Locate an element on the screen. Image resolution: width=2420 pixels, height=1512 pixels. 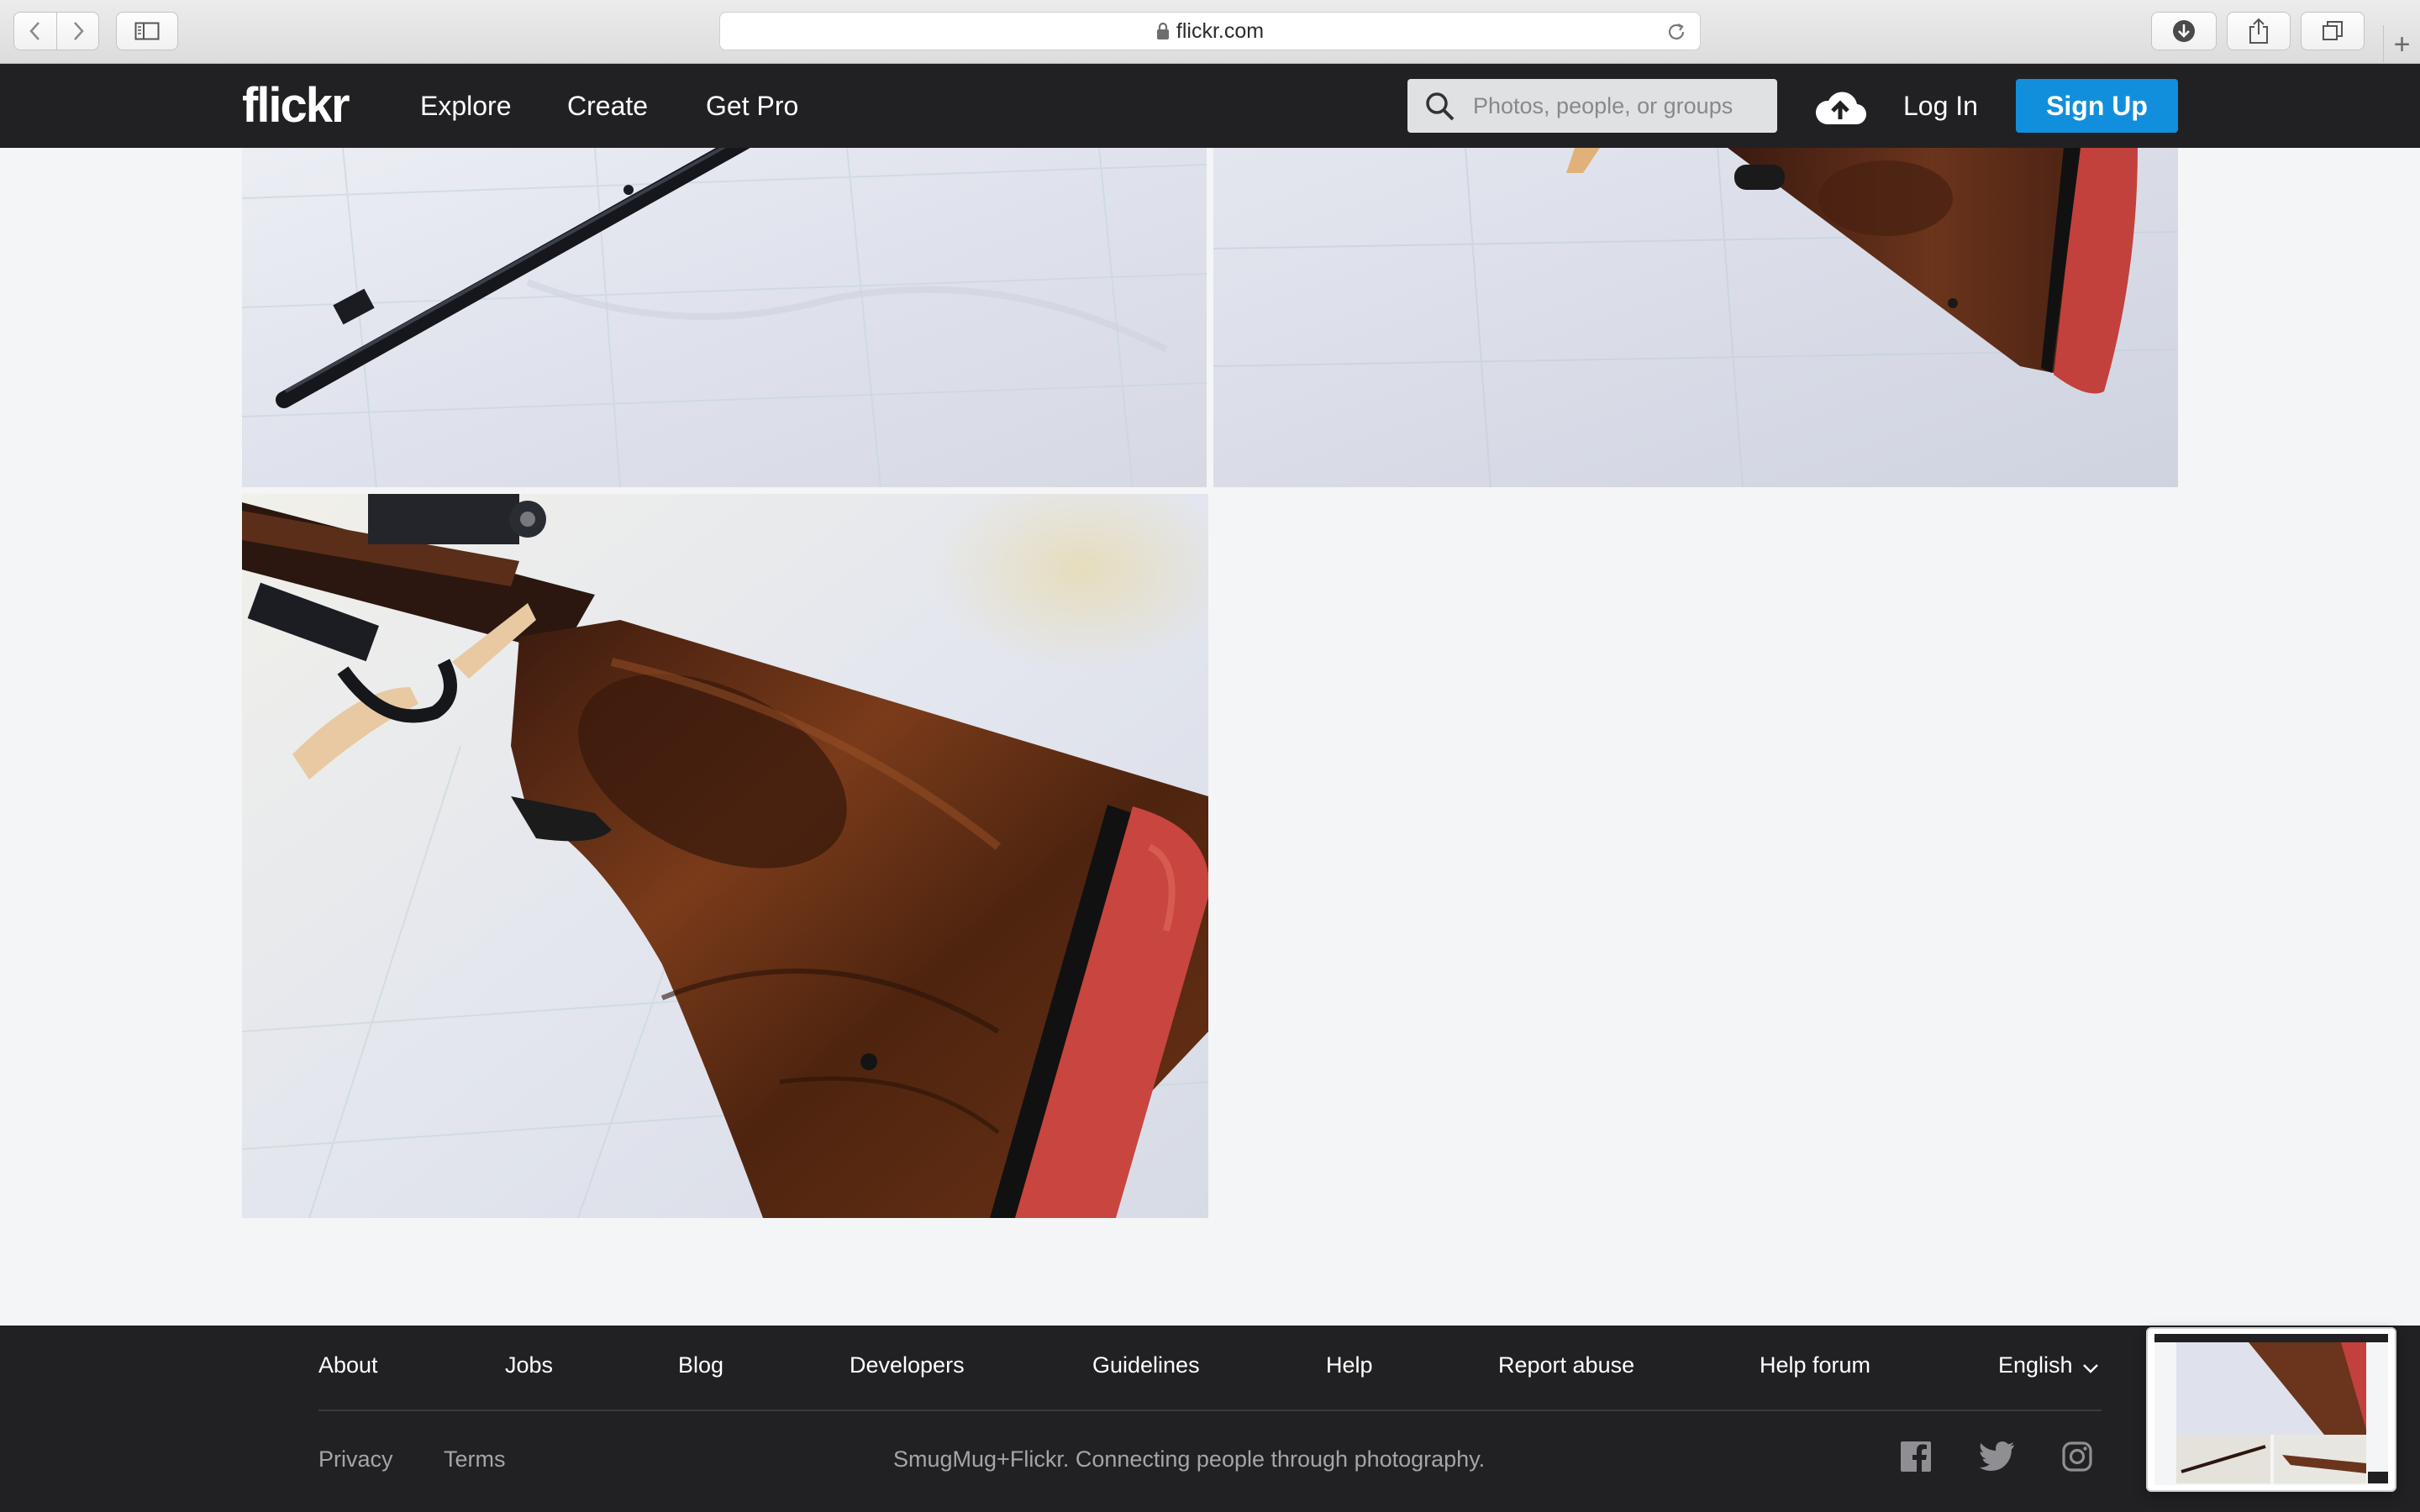
footer-link-blog: Blog is located at coordinates (701, 1365).